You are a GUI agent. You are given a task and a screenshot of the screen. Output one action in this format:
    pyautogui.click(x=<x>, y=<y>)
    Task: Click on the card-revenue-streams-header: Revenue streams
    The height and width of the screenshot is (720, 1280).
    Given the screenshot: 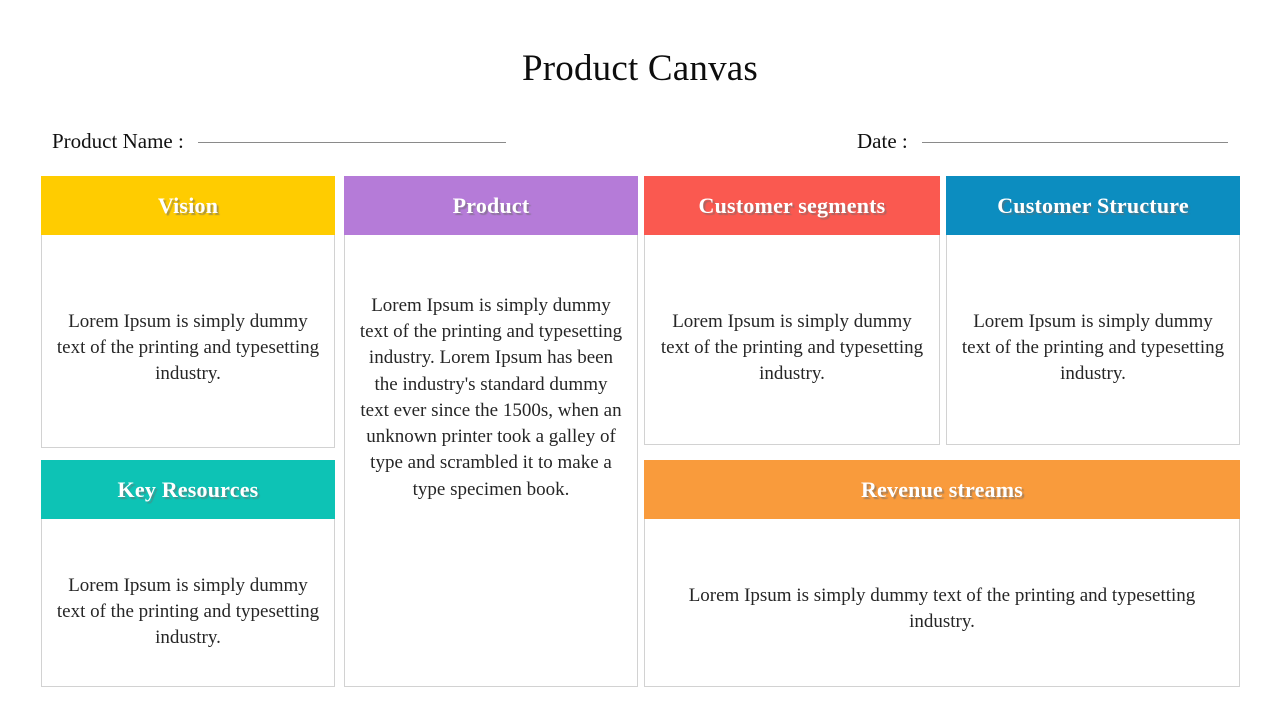 What is the action you would take?
    pyautogui.click(x=942, y=489)
    